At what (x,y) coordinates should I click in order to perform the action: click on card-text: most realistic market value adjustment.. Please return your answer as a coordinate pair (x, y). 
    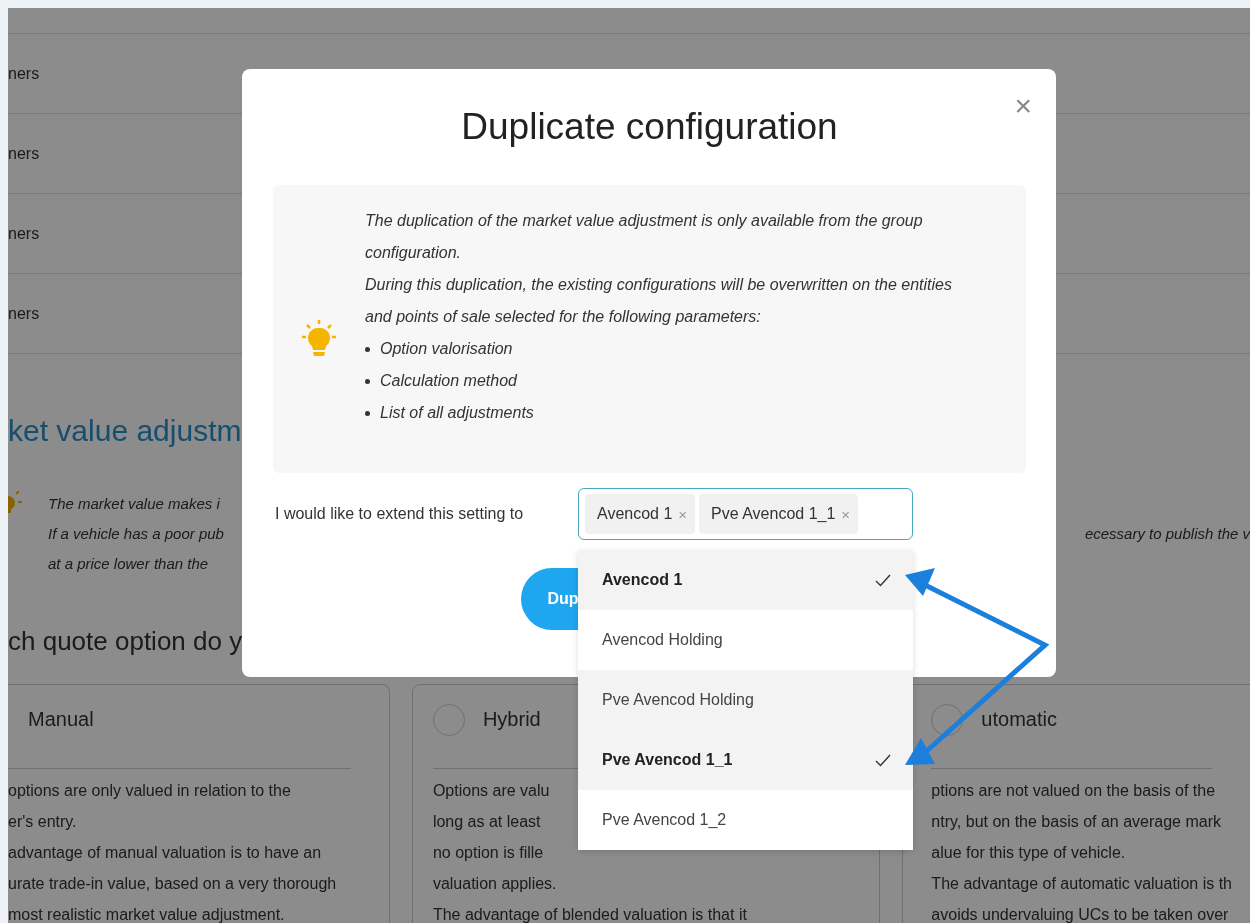
    Looking at the image, I should click on (146, 914).